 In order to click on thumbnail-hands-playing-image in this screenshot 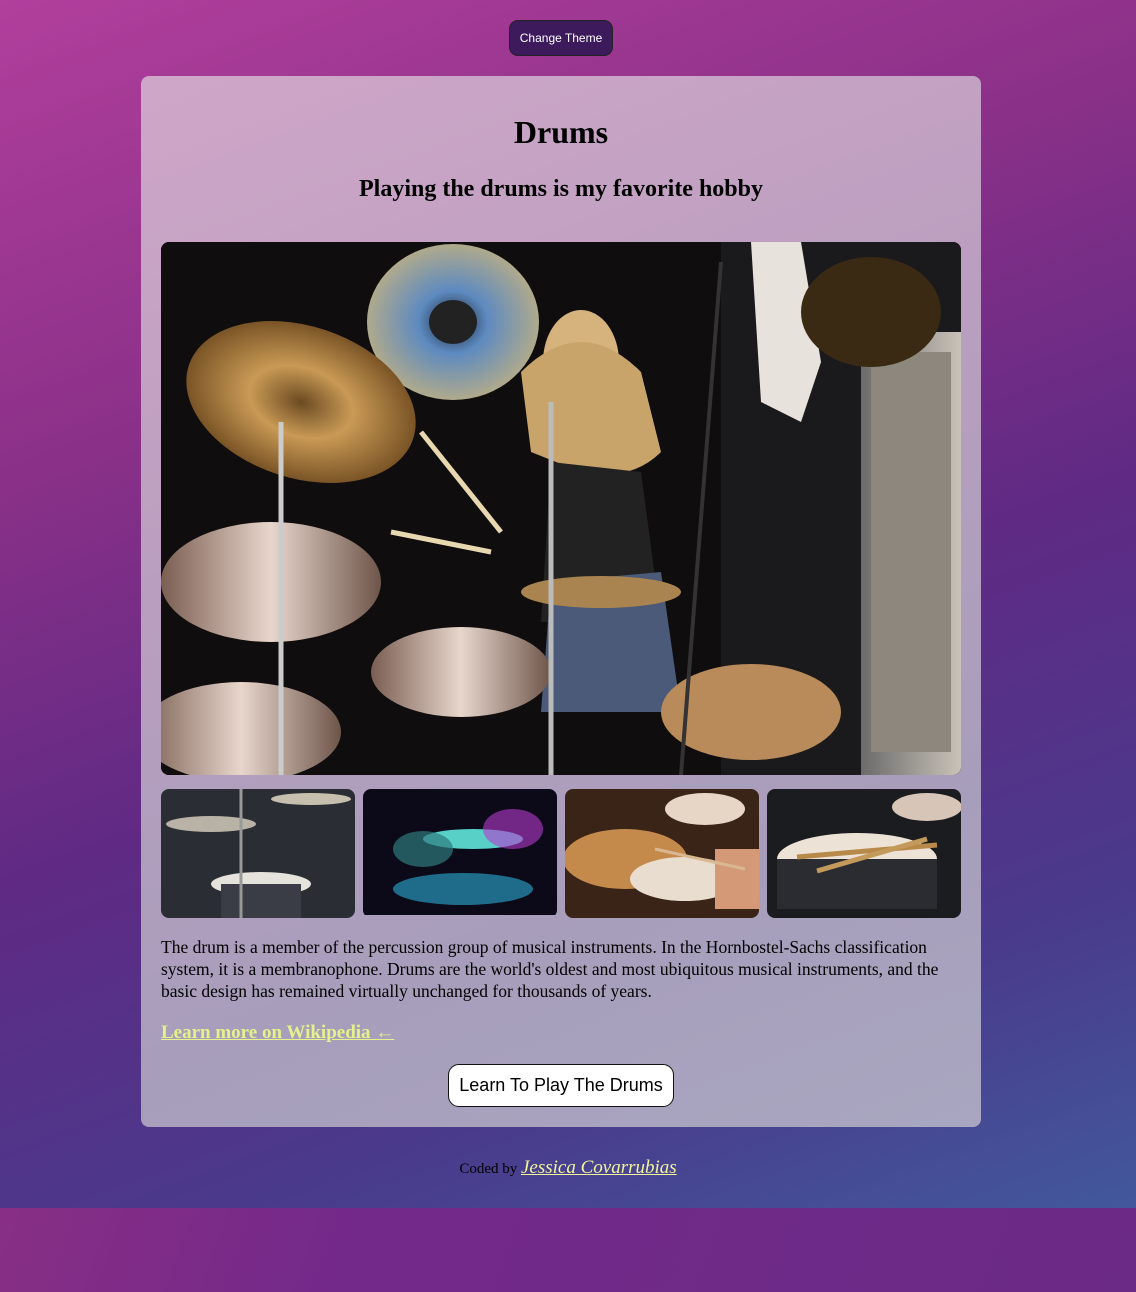, I will do `click(662, 853)`.